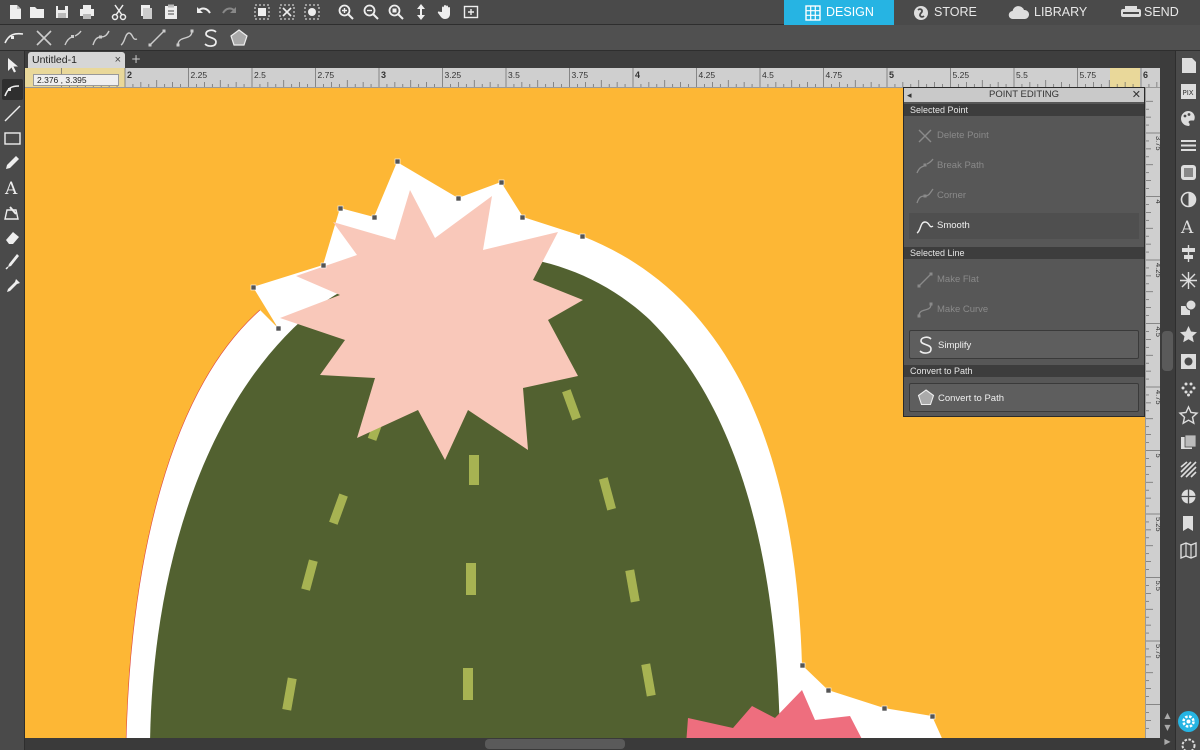  What do you see at coordinates (1188, 361) in the screenshot?
I see `trace-icon` at bounding box center [1188, 361].